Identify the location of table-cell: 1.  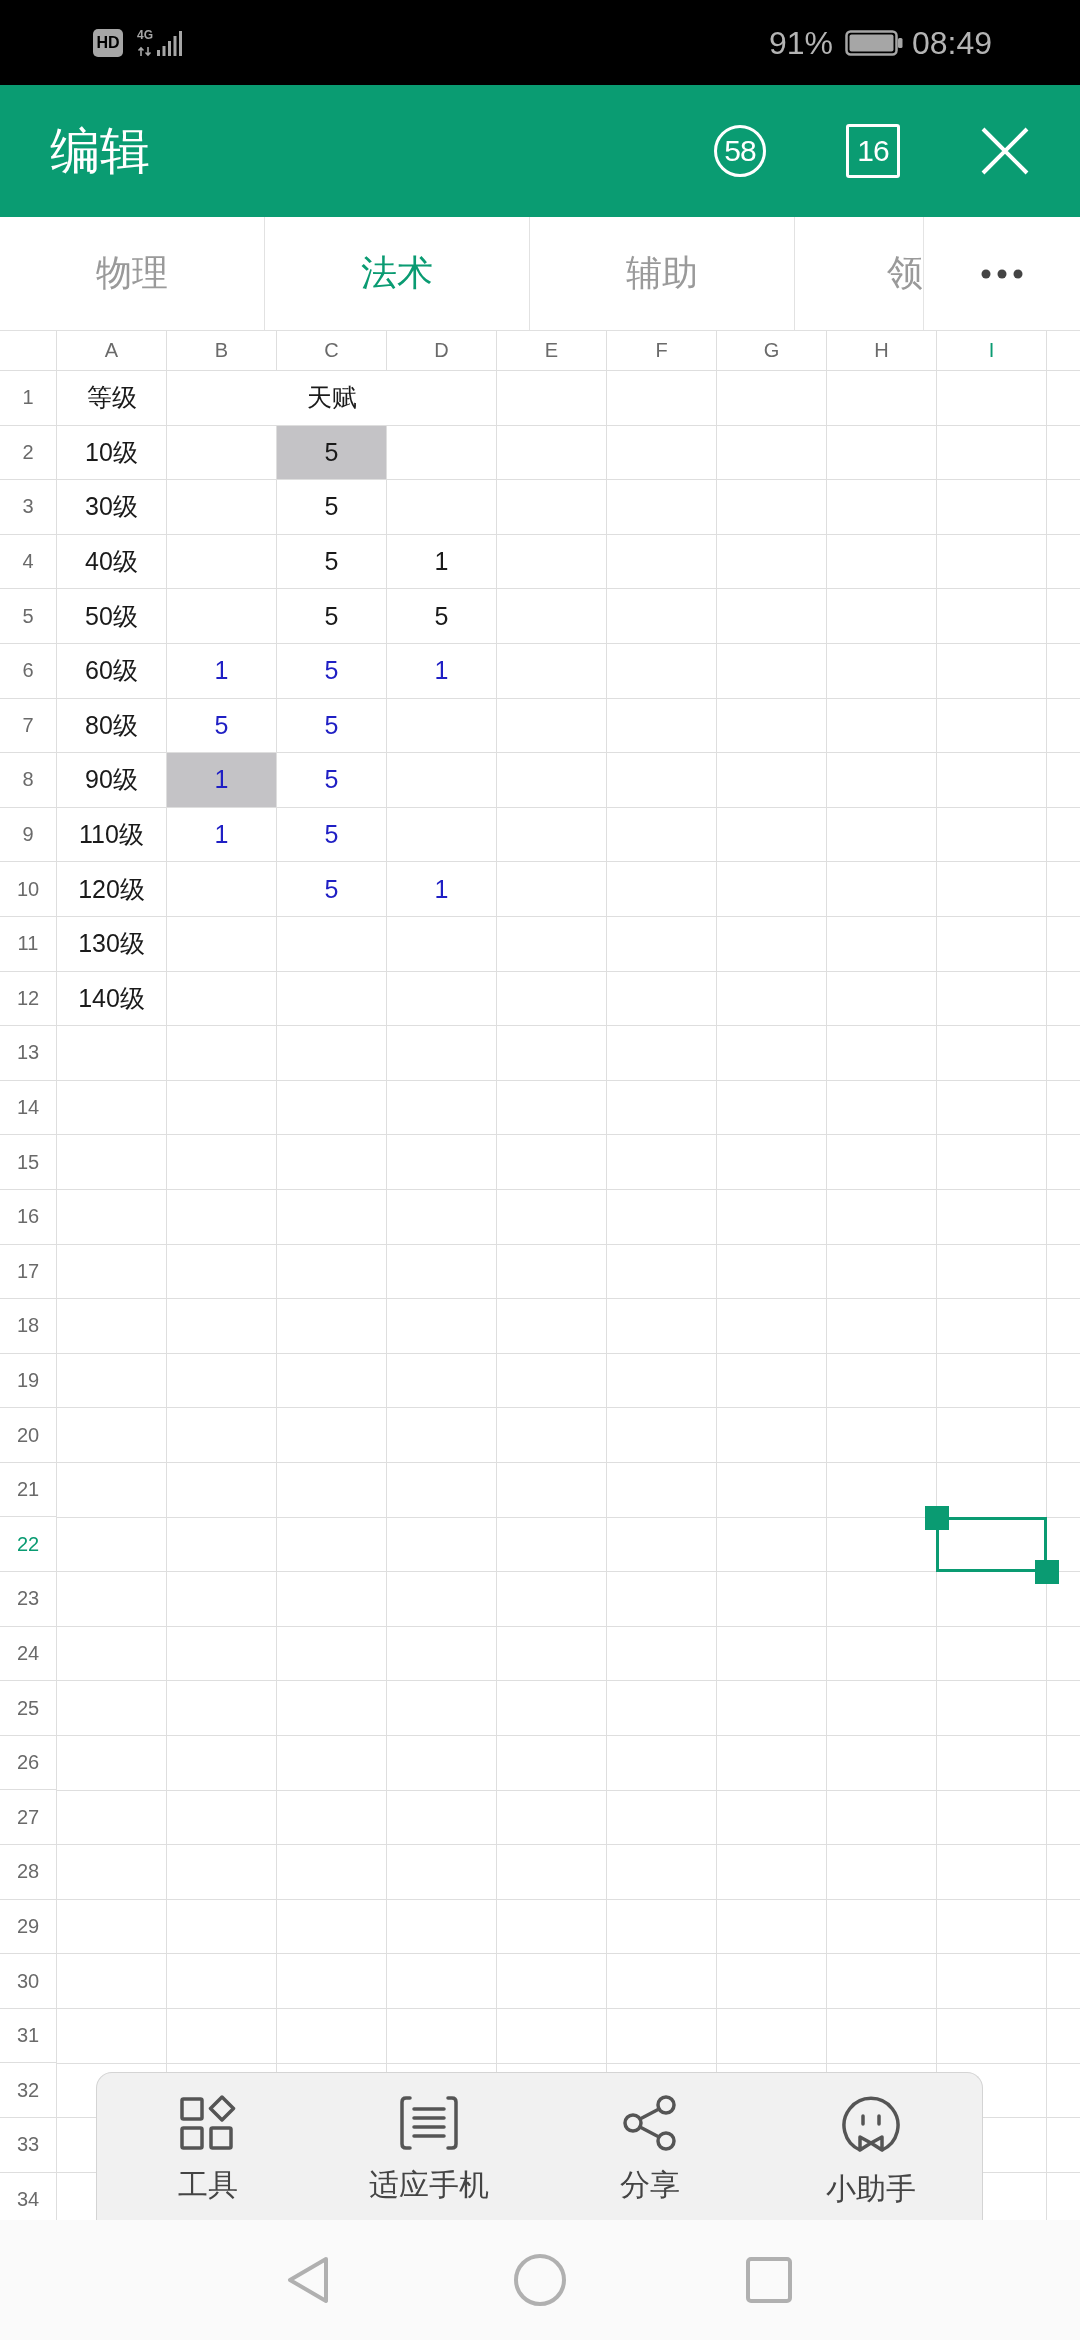
(222, 780).